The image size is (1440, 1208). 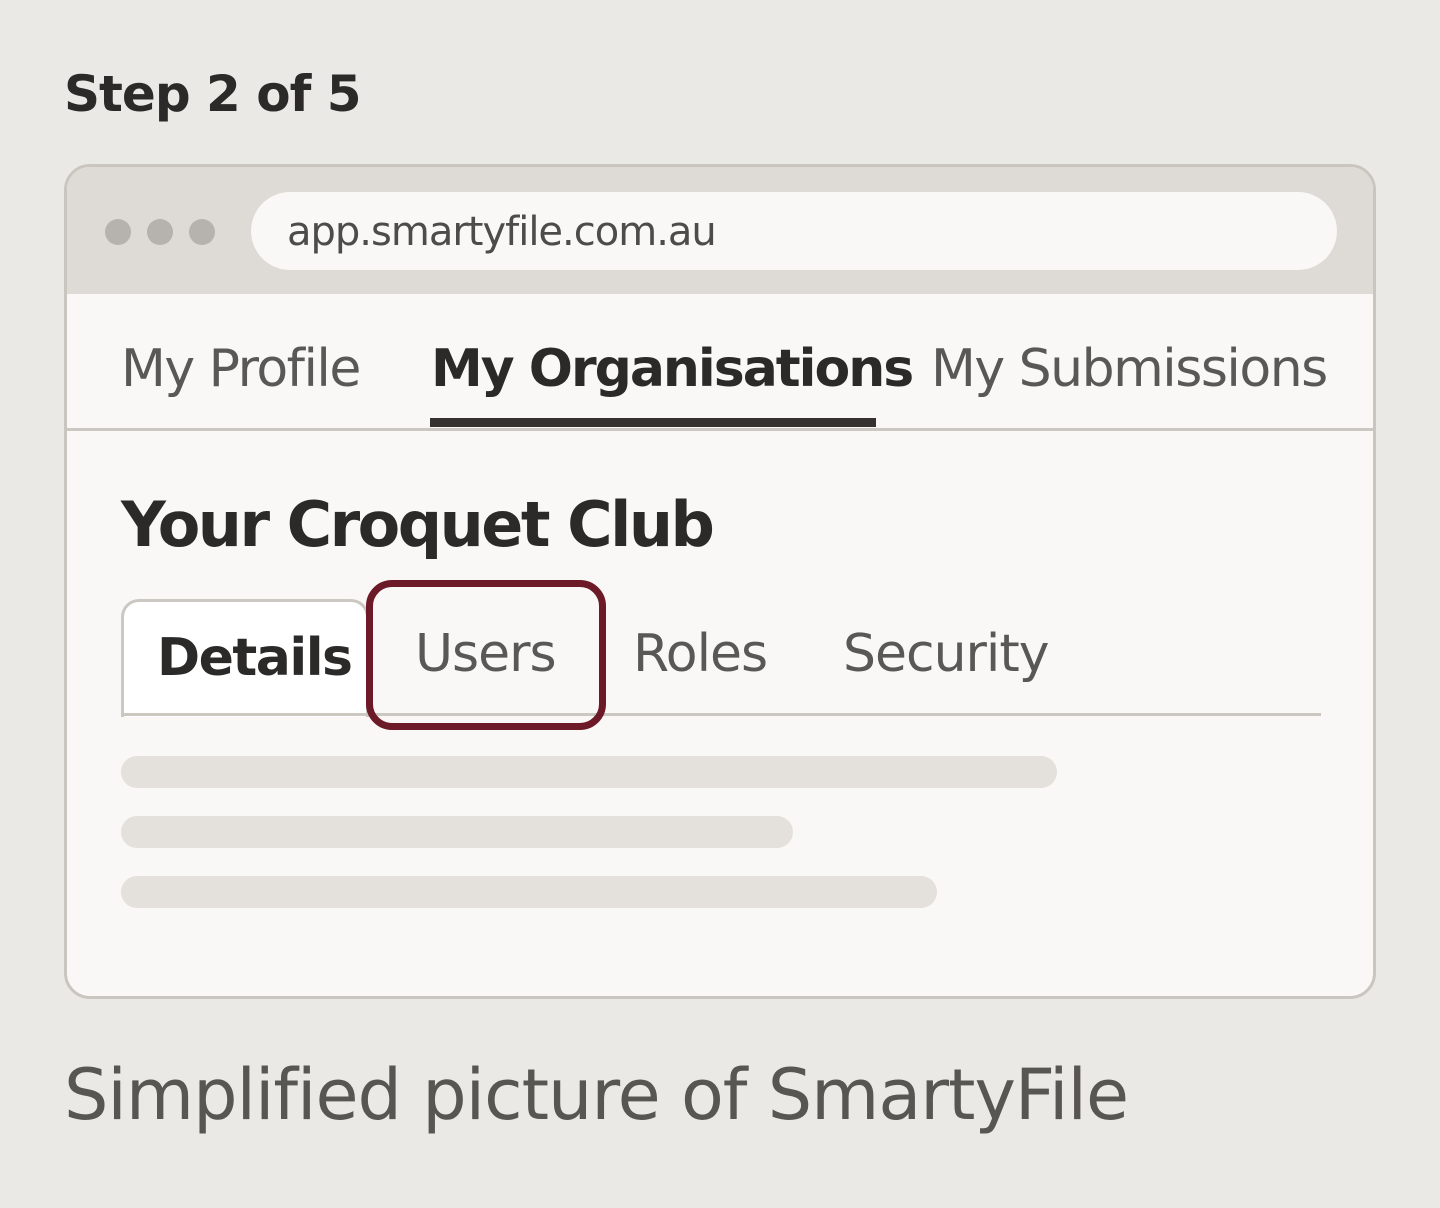 What do you see at coordinates (596, 1095) in the screenshot?
I see `caption: Simplified picture of SmartyFile` at bounding box center [596, 1095].